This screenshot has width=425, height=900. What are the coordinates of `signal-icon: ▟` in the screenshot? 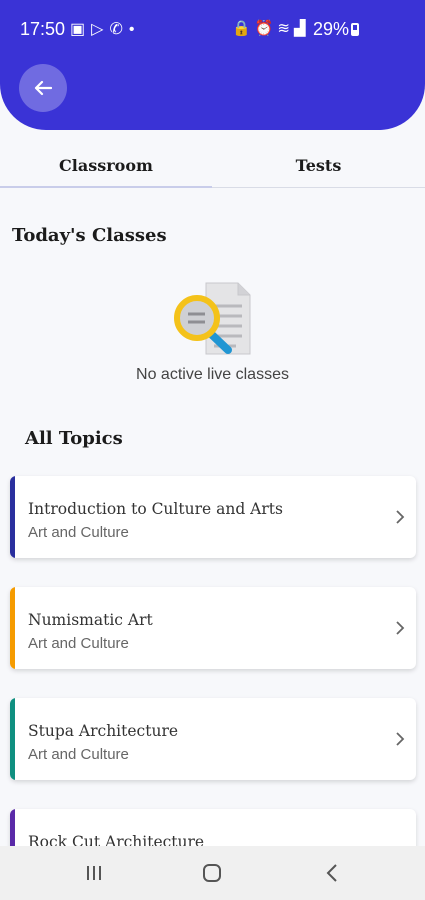 It's located at (301, 28).